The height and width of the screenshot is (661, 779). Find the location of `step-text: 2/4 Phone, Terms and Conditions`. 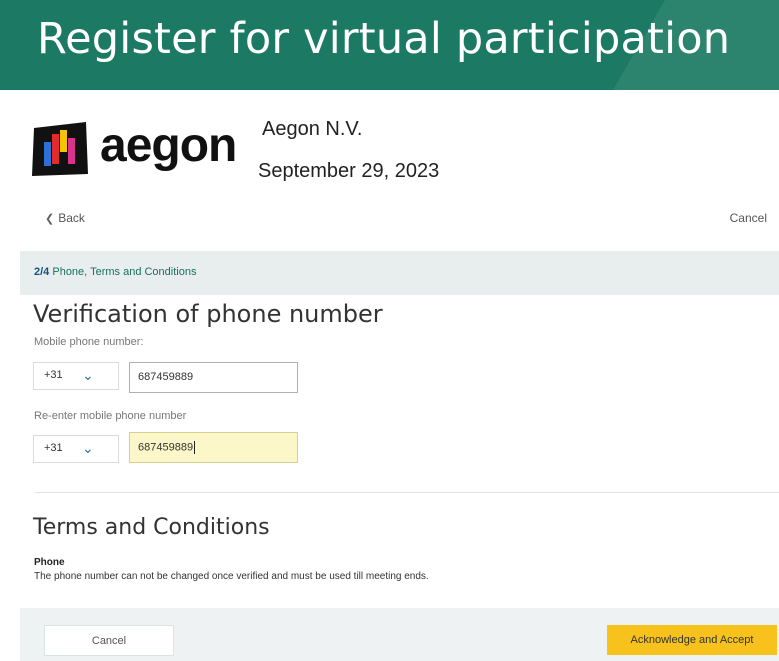

step-text: 2/4 Phone, Terms and Conditions is located at coordinates (115, 272).